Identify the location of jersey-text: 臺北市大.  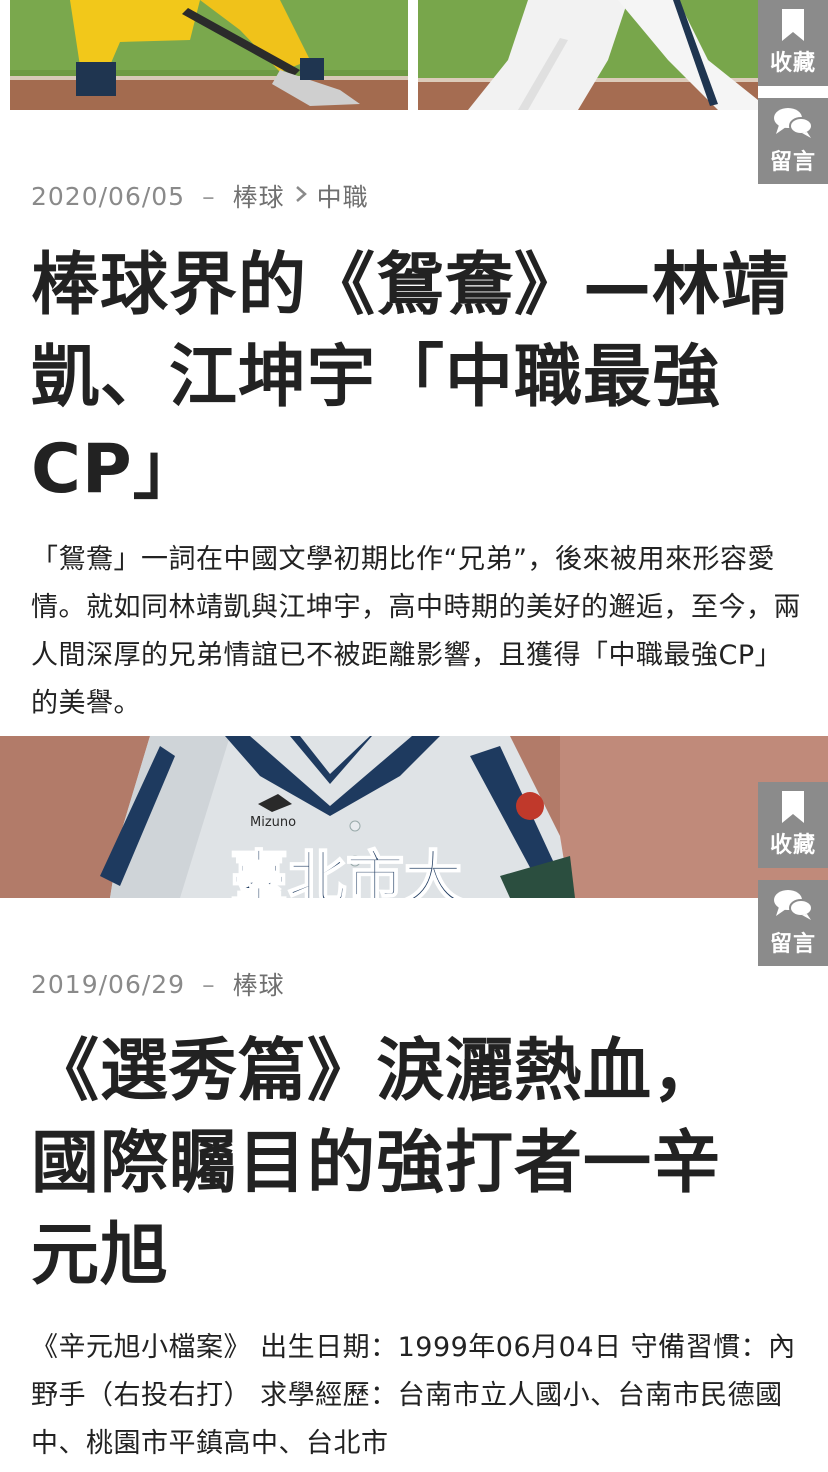
(346, 871).